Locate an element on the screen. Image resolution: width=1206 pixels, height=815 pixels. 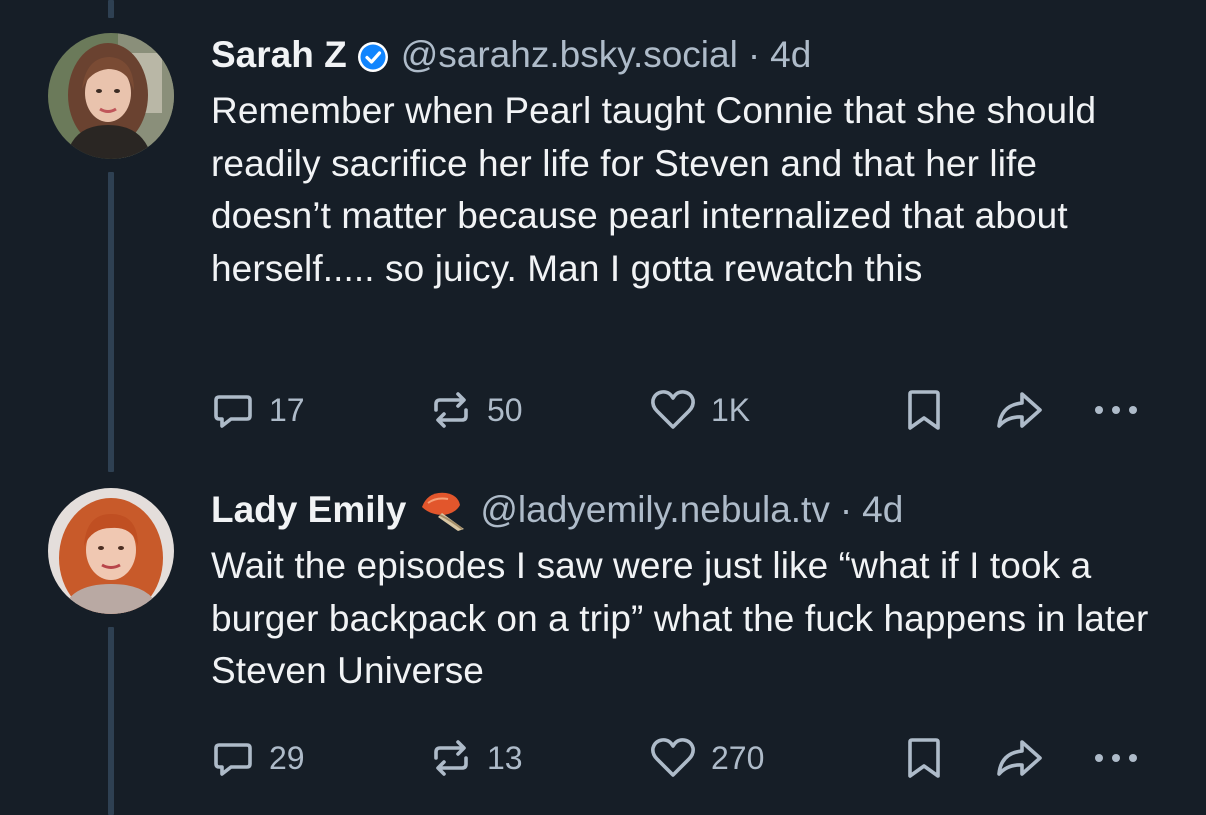
thread-line-bottom is located at coordinates (111, 721).